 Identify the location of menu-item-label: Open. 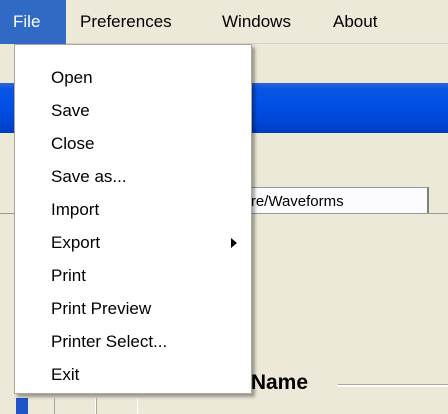
(72, 77).